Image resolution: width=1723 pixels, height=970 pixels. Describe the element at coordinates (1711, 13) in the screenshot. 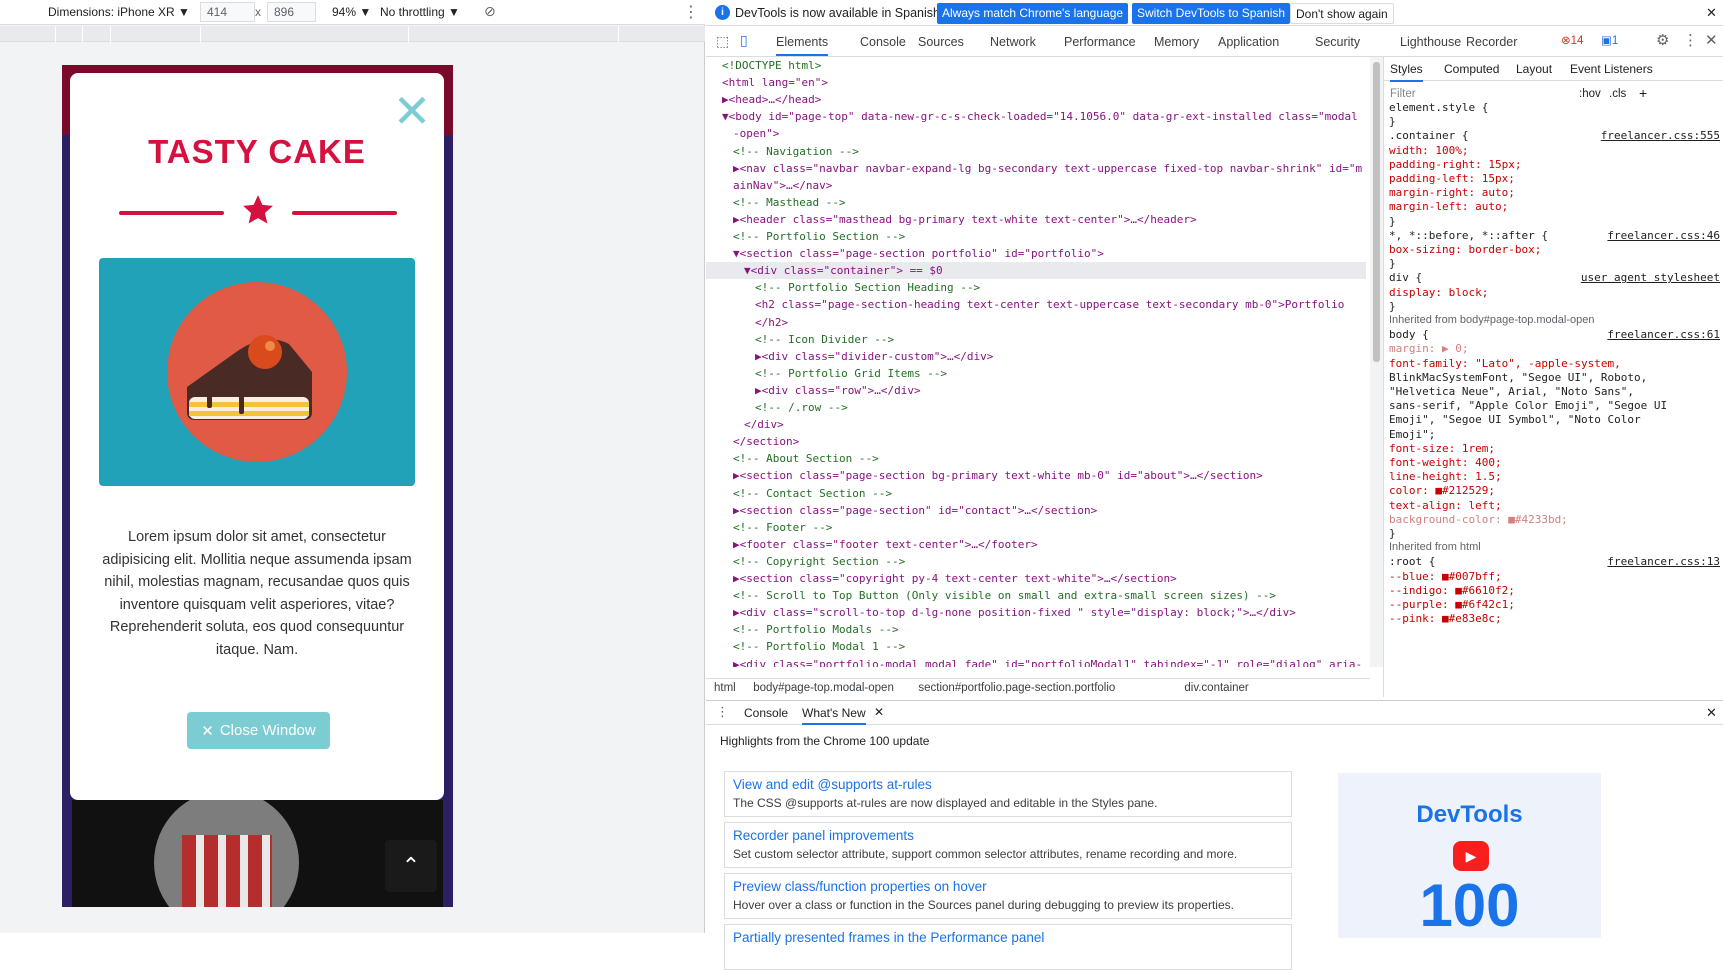

I see `close-infobar-icon: ✕` at that location.